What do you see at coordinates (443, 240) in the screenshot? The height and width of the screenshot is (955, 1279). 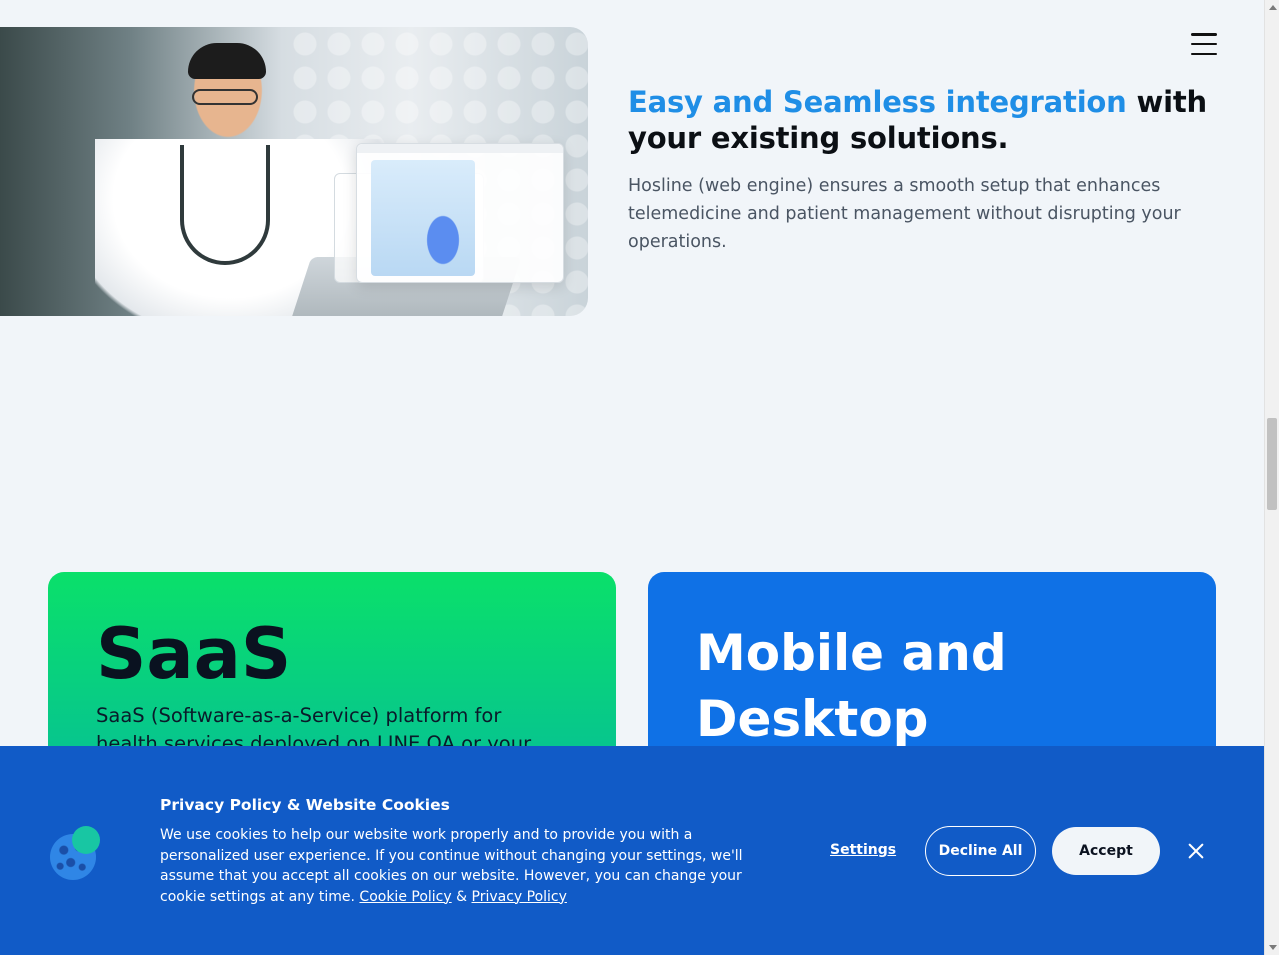 I see `screen-illustration` at bounding box center [443, 240].